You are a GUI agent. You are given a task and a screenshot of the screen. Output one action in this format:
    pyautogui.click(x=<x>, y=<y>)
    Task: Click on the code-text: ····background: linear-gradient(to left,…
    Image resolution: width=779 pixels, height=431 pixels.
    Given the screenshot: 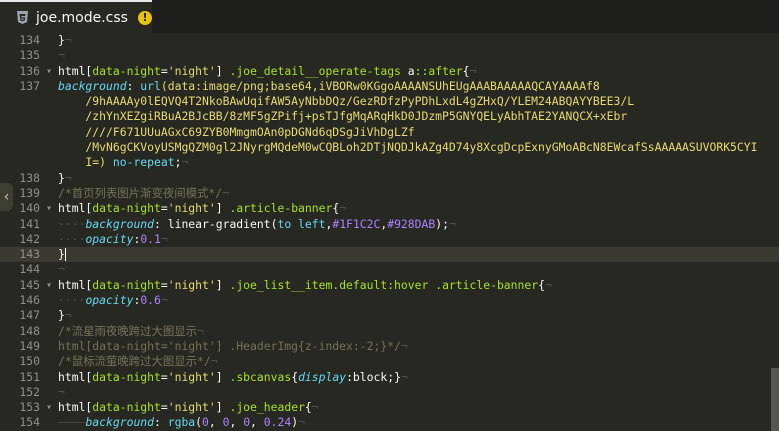 What is the action you would take?
    pyautogui.click(x=257, y=224)
    